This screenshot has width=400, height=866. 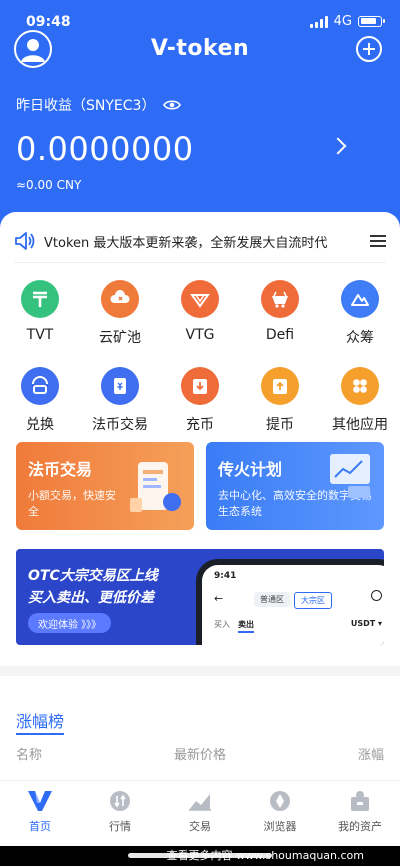 What do you see at coordinates (369, 49) in the screenshot?
I see `add-button` at bounding box center [369, 49].